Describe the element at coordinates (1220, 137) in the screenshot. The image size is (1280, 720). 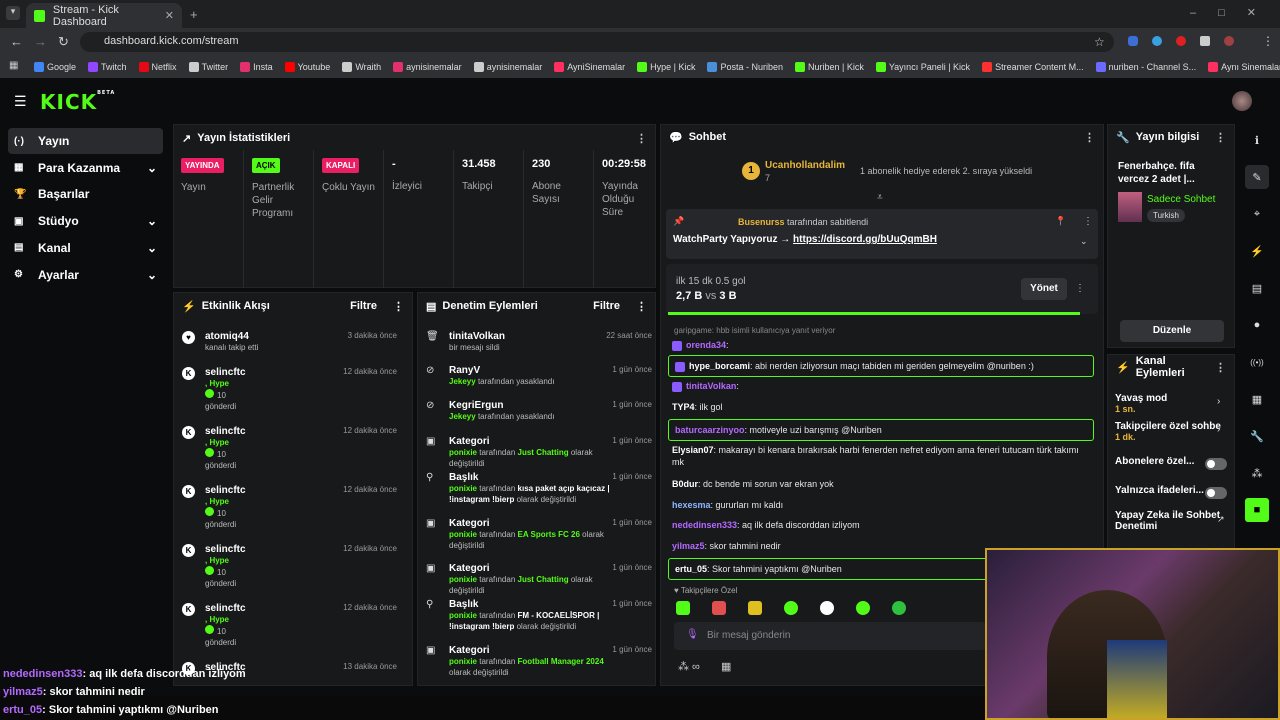
I see `info-menu-icon: ⋮` at that location.